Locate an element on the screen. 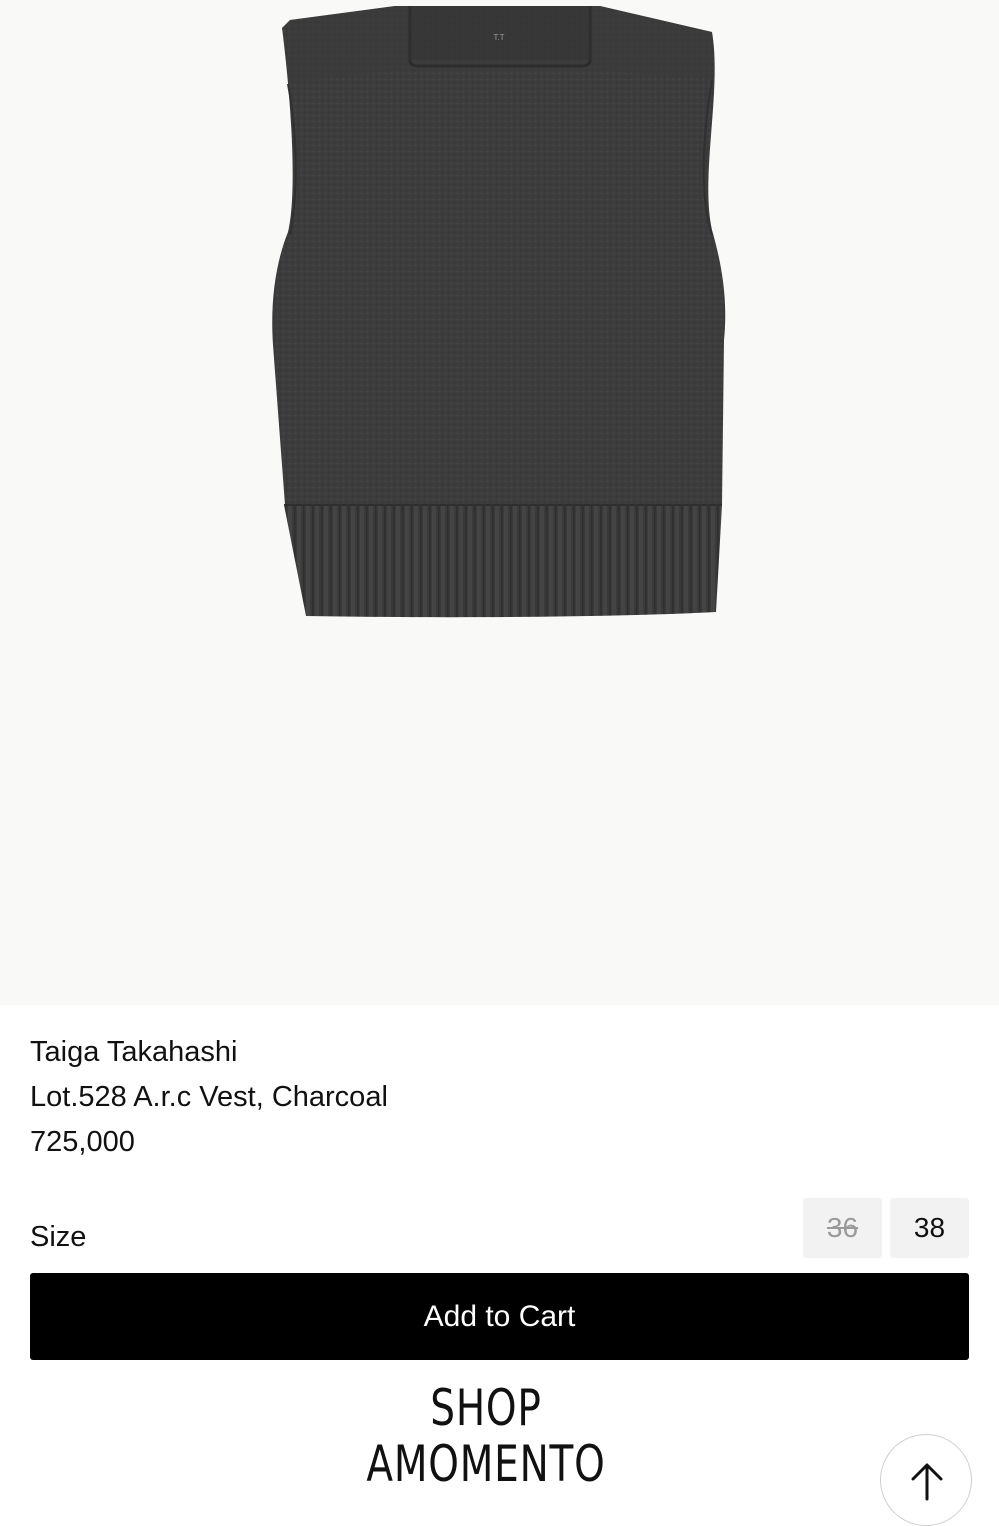 The width and height of the screenshot is (999, 1526). size-option-38: 38 is located at coordinates (929, 1228).